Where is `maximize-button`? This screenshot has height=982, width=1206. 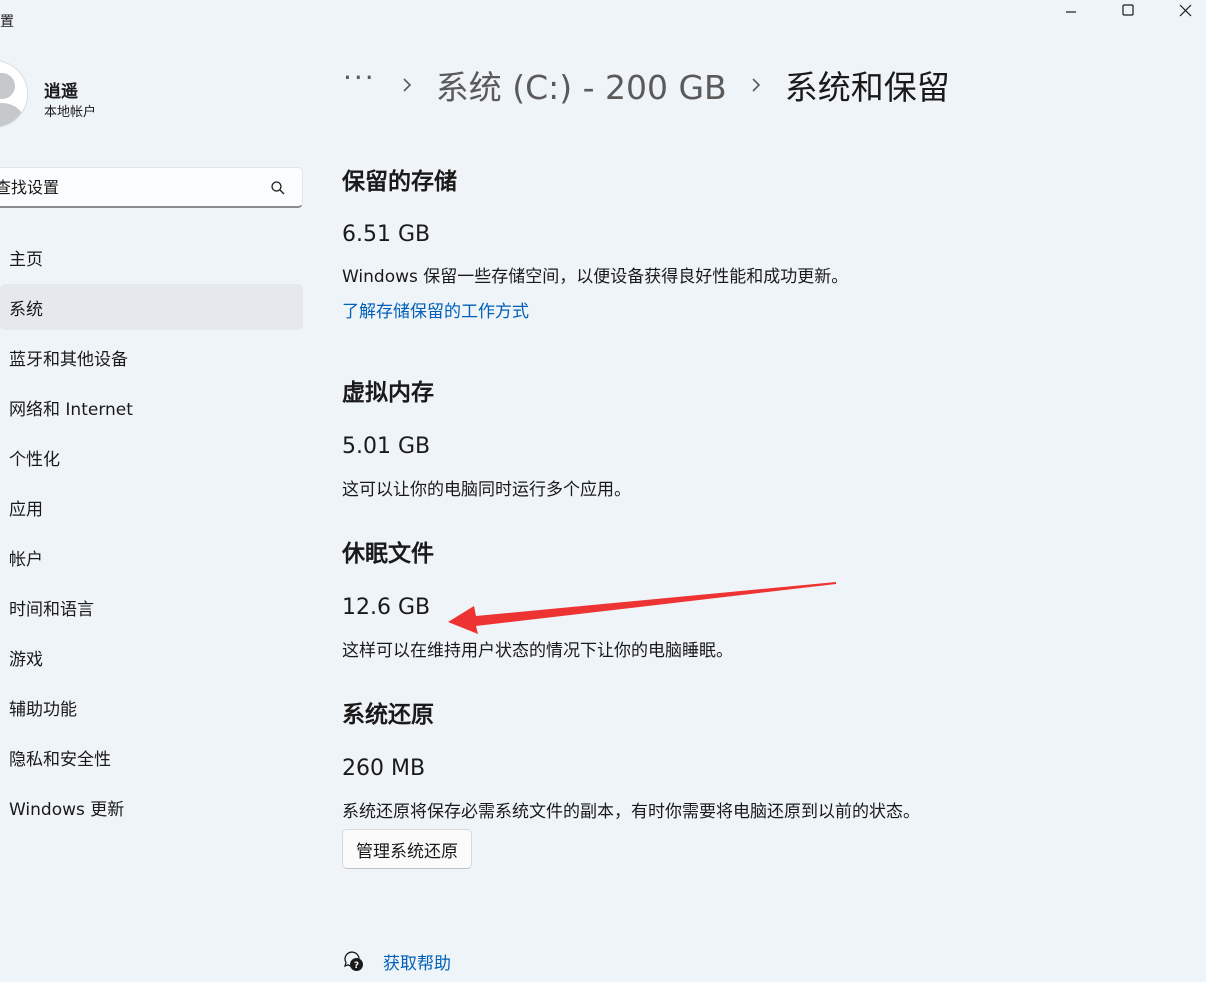 maximize-button is located at coordinates (1128, 10).